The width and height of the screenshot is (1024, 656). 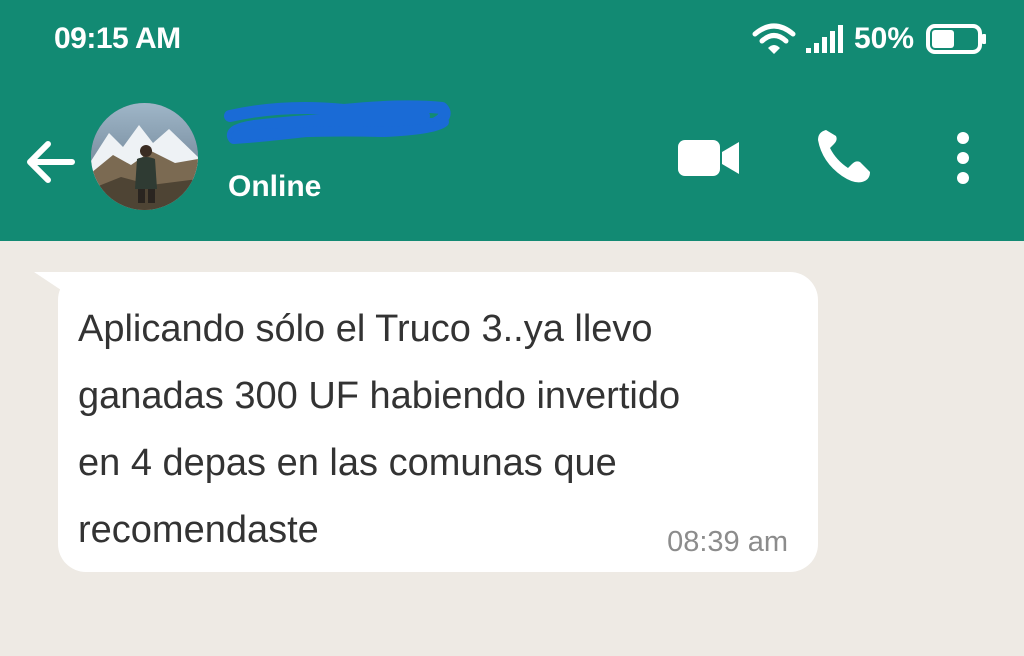 I want to click on contact-name-redacted, so click(x=339, y=124).